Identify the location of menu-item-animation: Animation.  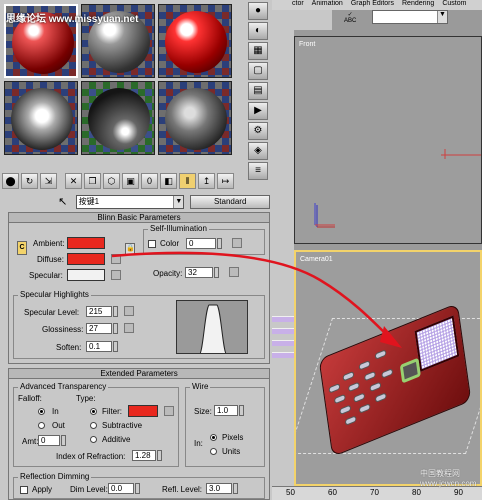
(327, 5).